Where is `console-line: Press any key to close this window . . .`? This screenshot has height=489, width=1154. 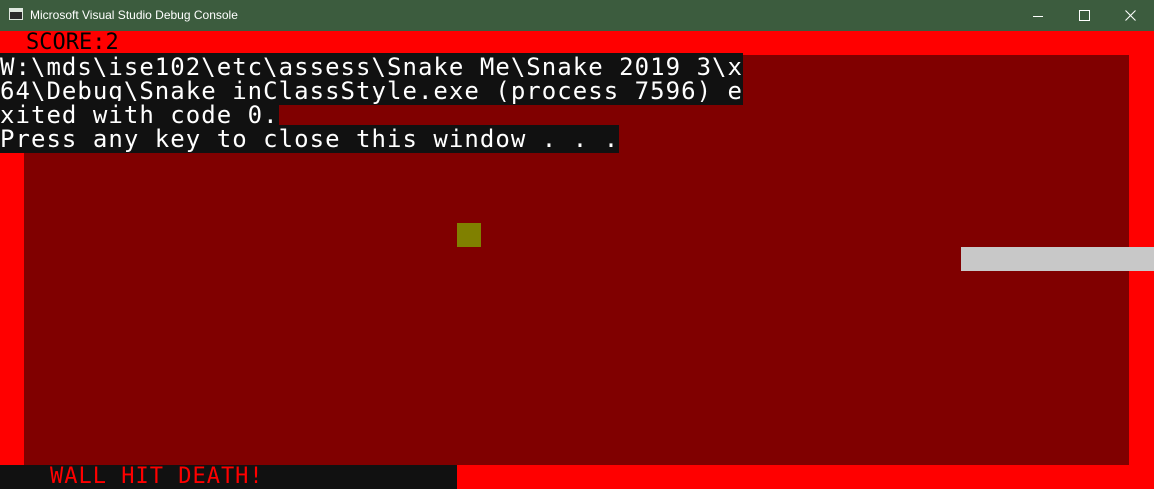 console-line: Press any key to close this window . . . is located at coordinates (310, 139).